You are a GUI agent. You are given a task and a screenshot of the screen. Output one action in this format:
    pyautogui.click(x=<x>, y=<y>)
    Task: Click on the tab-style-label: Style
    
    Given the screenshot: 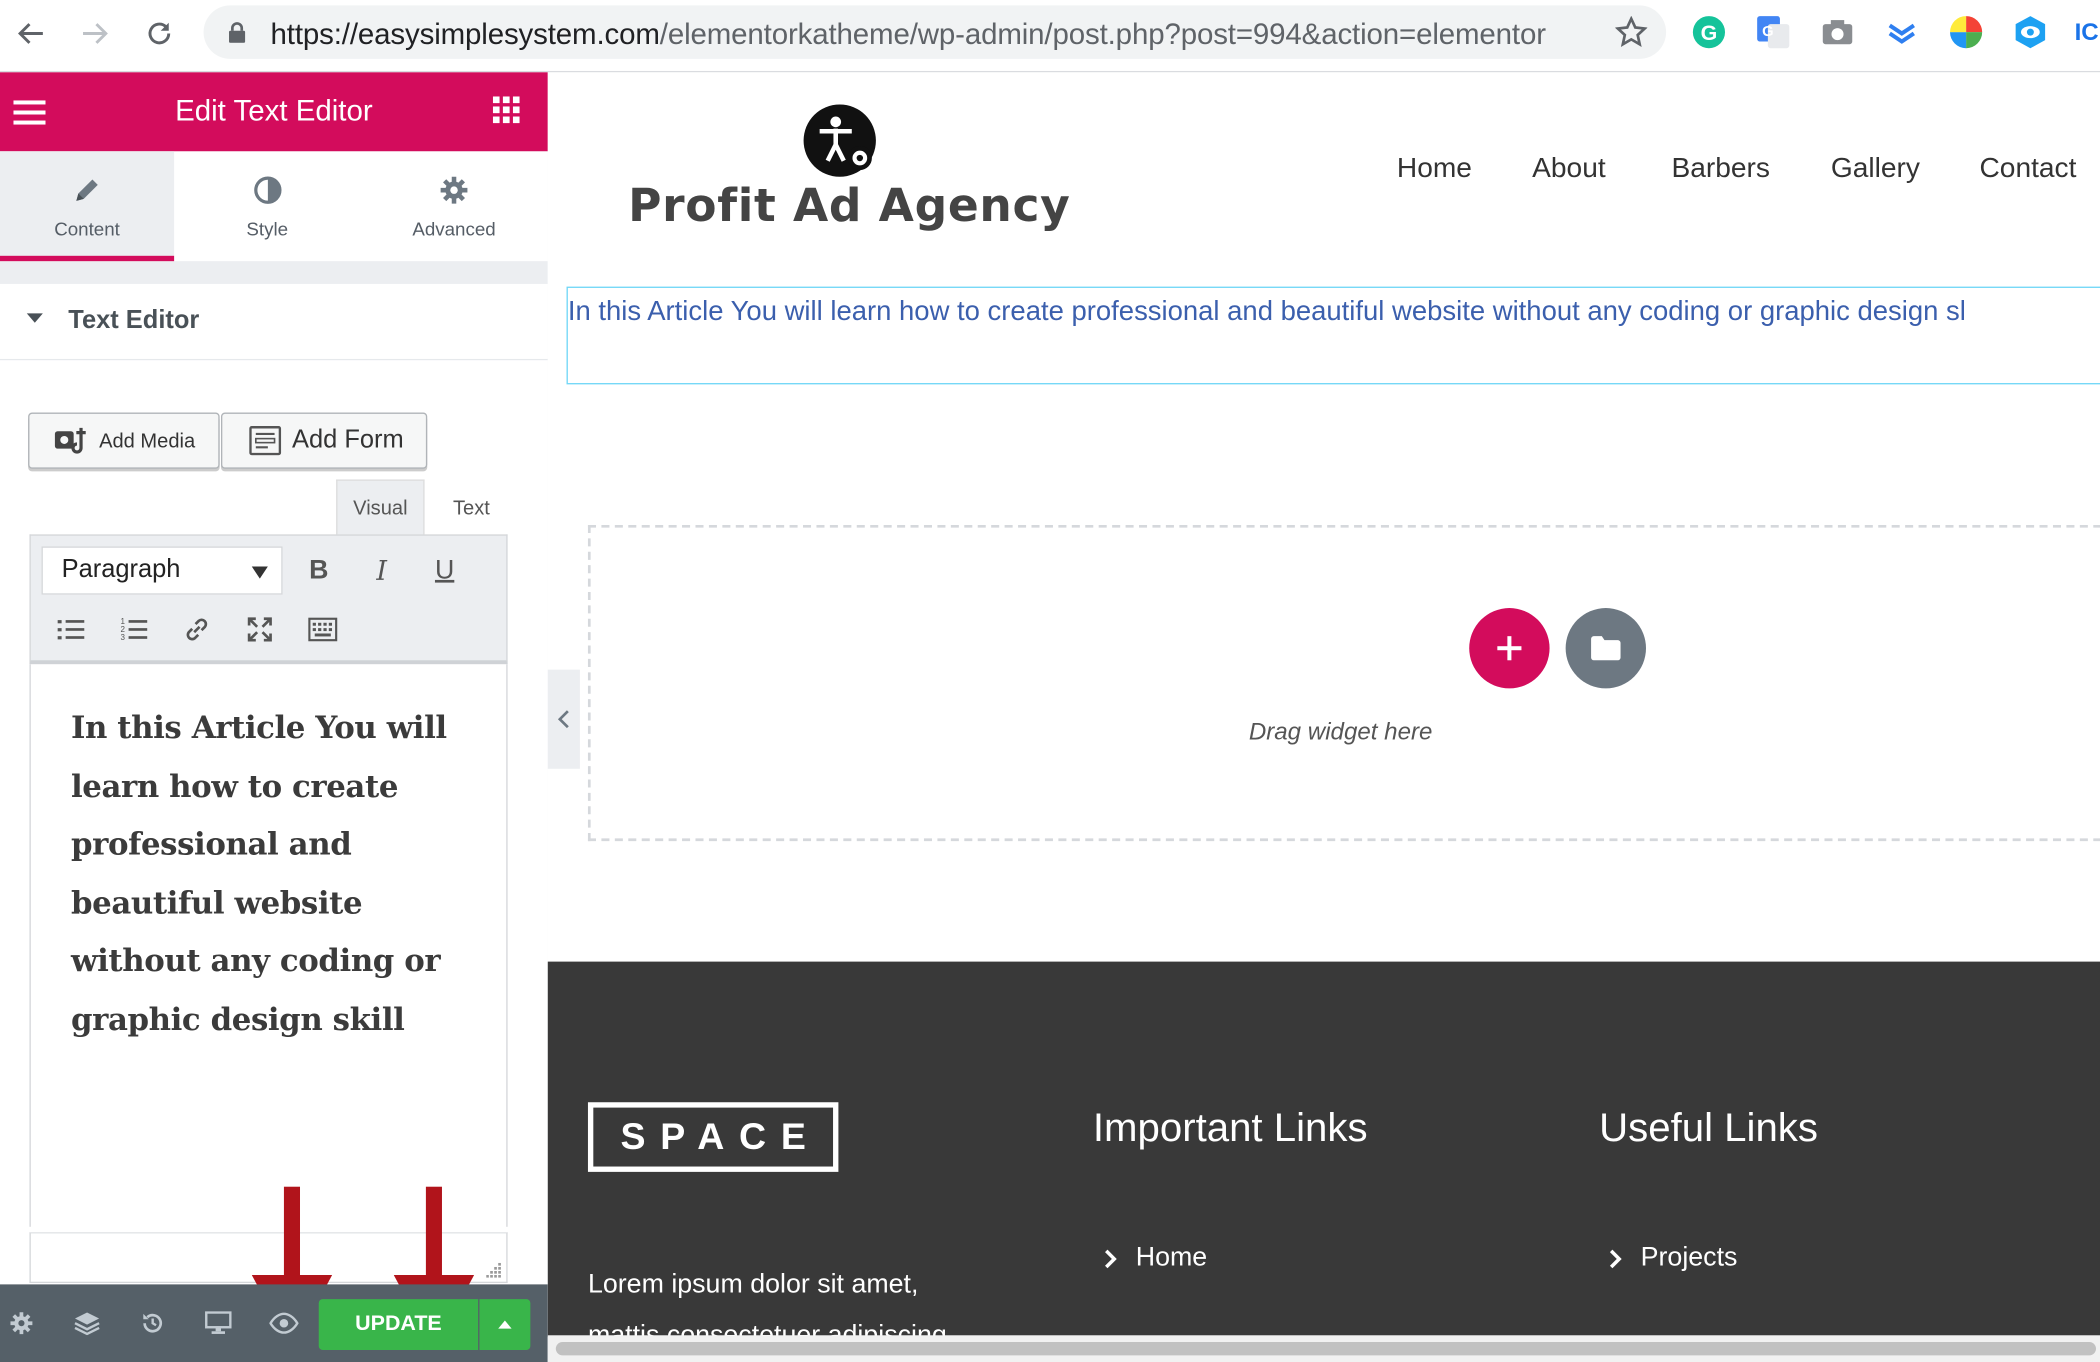 What is the action you would take?
    pyautogui.click(x=267, y=229)
    